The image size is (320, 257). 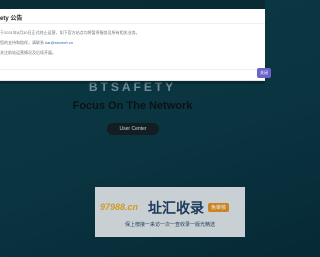 What do you see at coordinates (219, 207) in the screenshot?
I see `ad-badge: 免审核` at bounding box center [219, 207].